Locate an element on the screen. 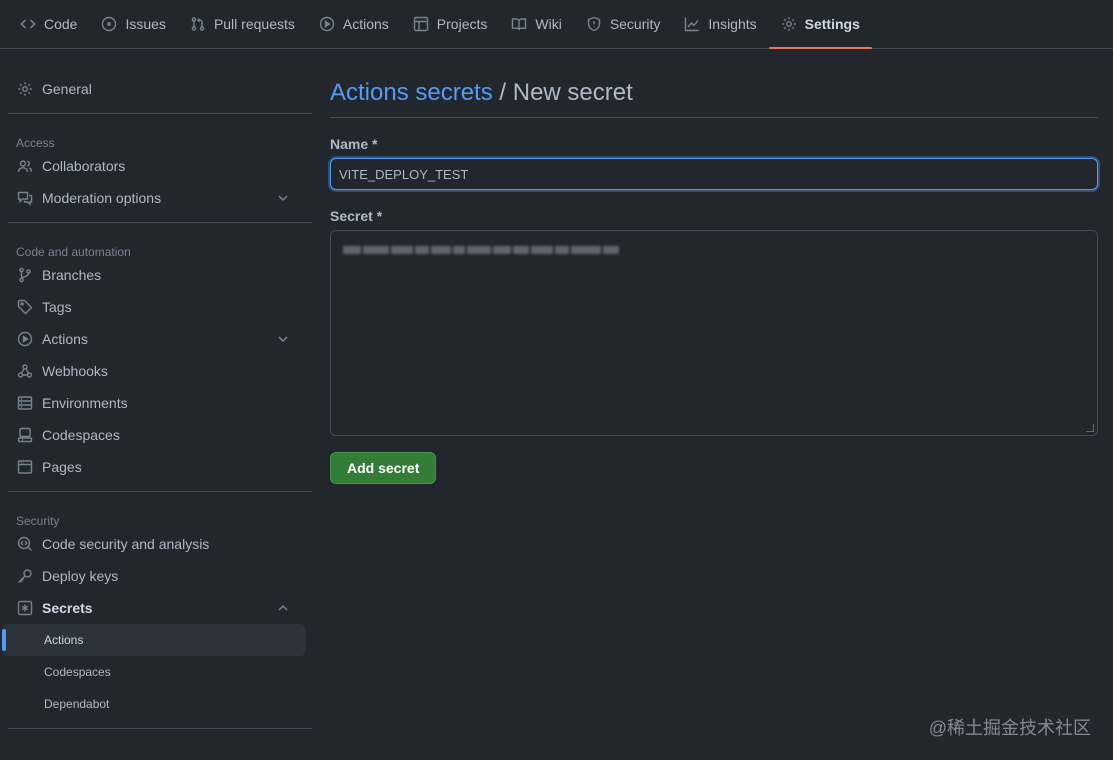  tab-pull-requests: Pull requests is located at coordinates (242, 24).